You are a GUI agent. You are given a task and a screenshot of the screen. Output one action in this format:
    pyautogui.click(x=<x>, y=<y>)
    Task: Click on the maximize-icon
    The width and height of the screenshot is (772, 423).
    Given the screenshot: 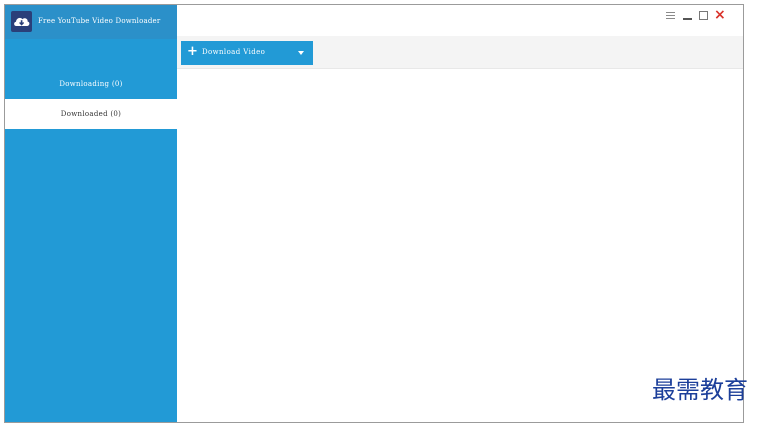 What is the action you would take?
    pyautogui.click(x=703, y=15)
    